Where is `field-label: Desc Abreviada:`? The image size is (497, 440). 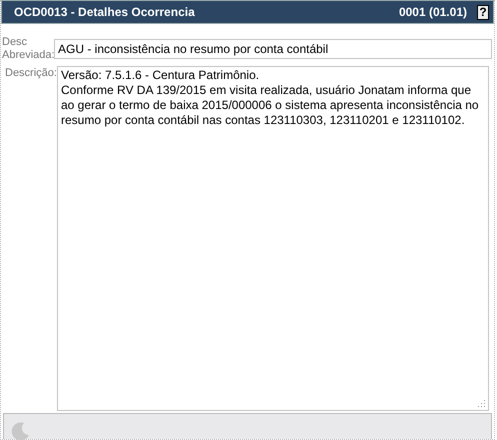 field-label: Desc Abreviada: is located at coordinates (27, 49).